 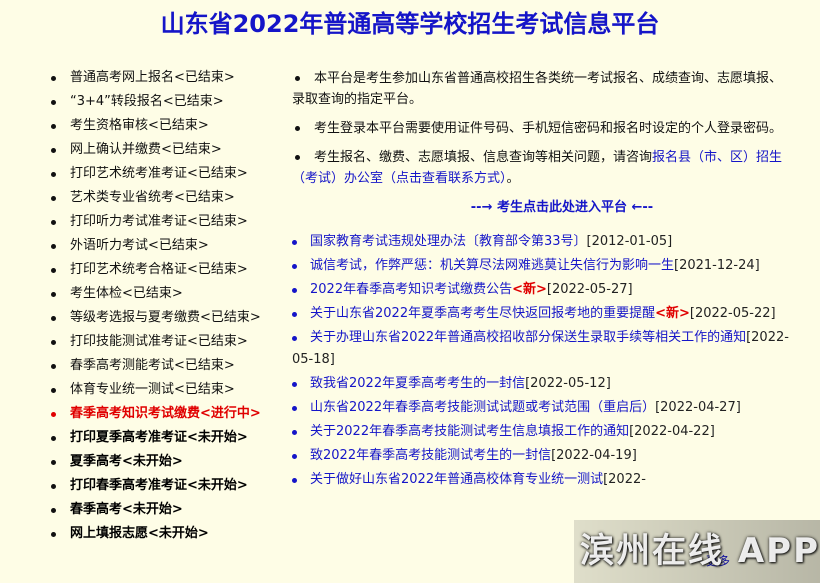 I want to click on news-date: [2012-01-05], so click(x=629, y=241).